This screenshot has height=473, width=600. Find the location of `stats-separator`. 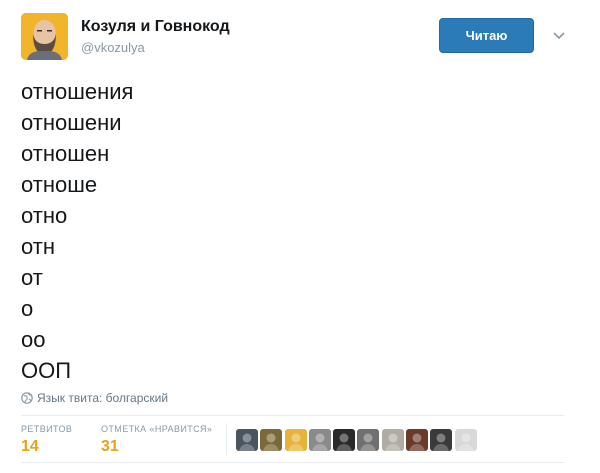

stats-separator is located at coordinates (226, 439).